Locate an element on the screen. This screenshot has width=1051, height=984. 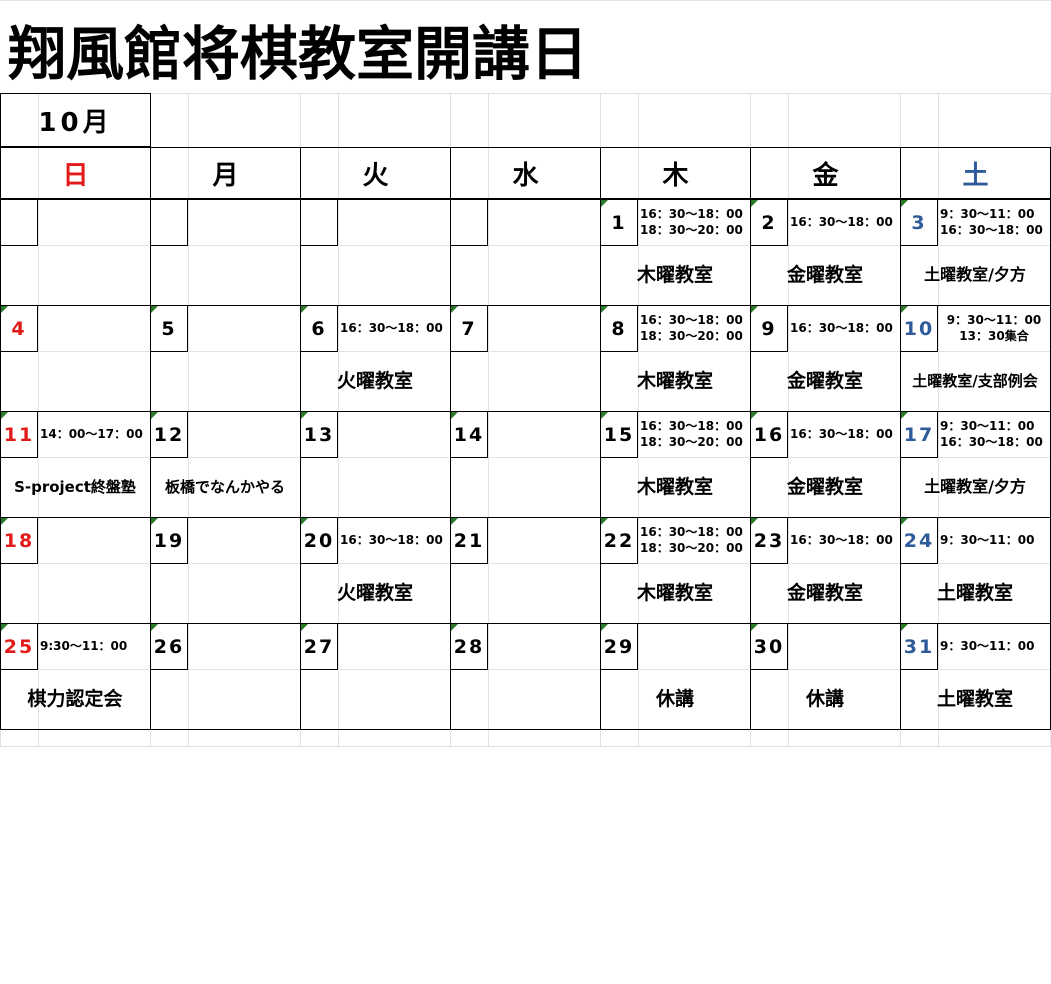
time-slot: 14：00～17：00 is located at coordinates (91, 434).